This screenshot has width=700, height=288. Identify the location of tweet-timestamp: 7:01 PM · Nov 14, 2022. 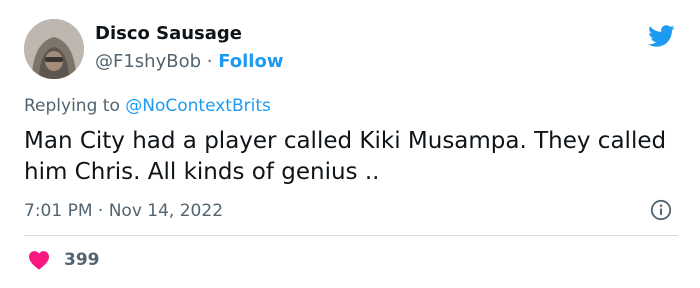
(123, 211).